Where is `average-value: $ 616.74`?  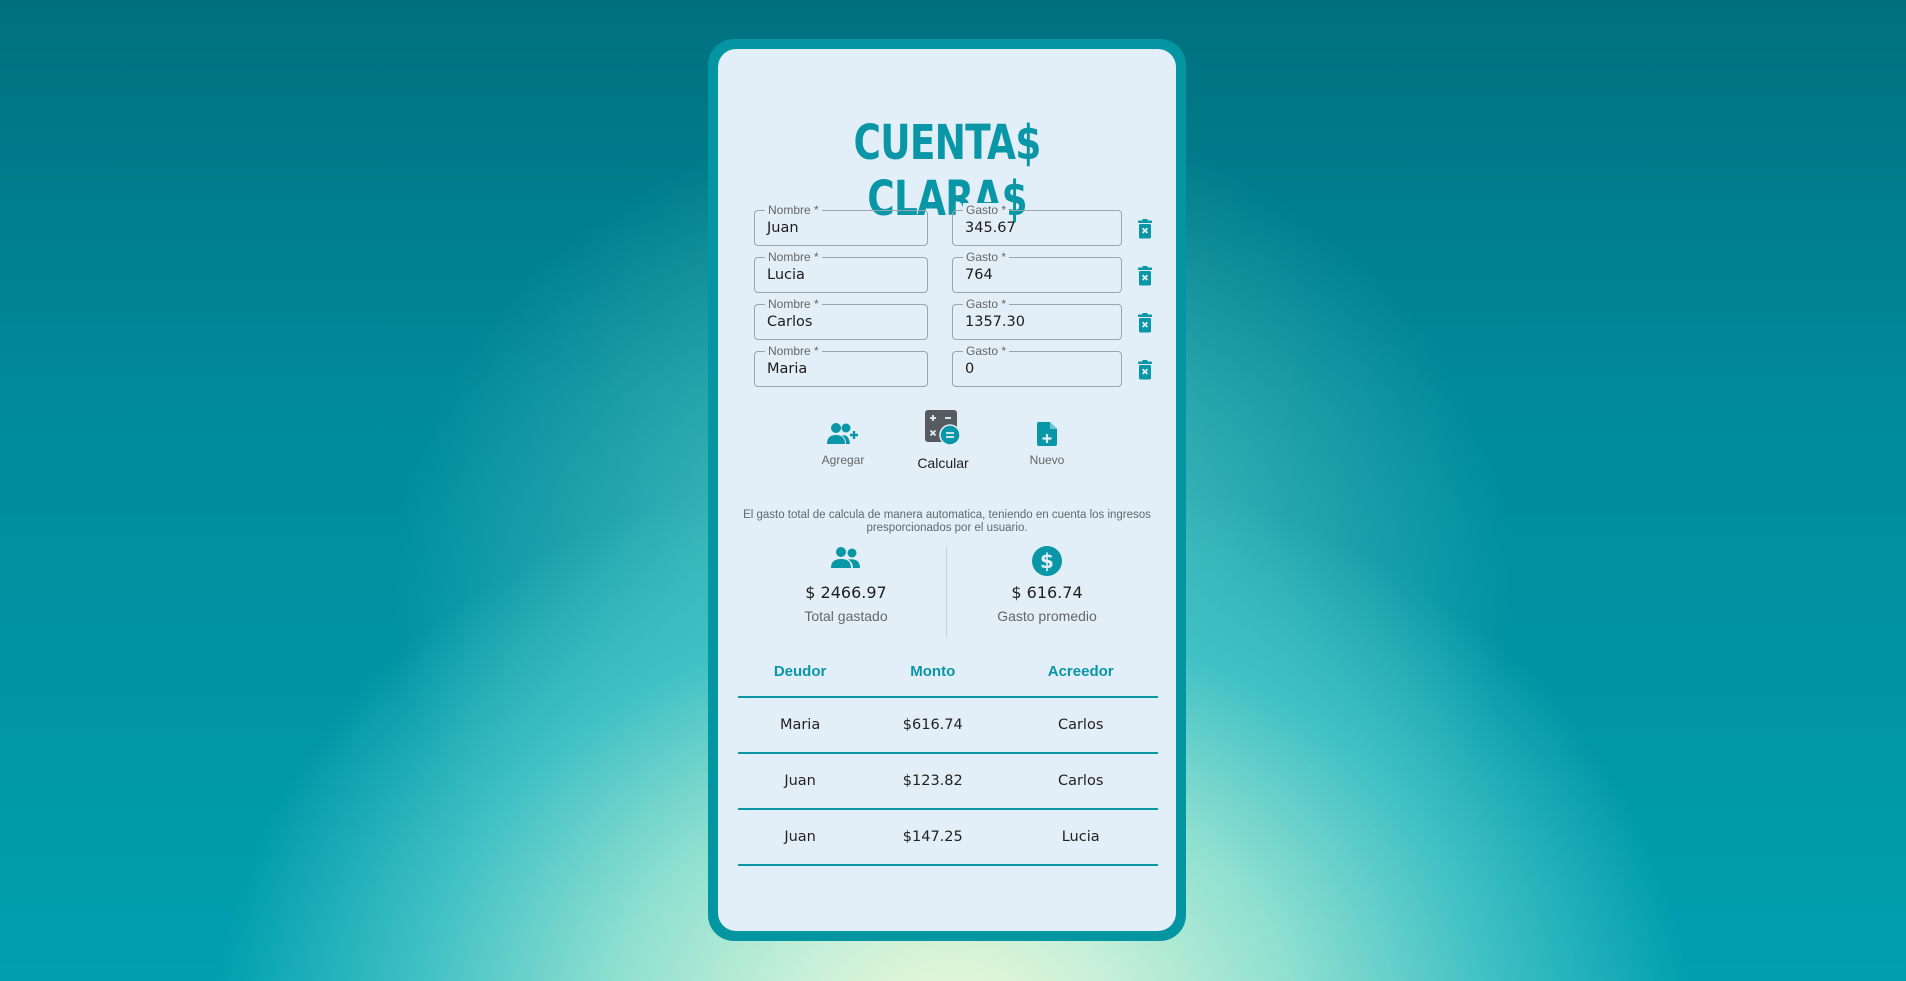
average-value: $ 616.74 is located at coordinates (1047, 592).